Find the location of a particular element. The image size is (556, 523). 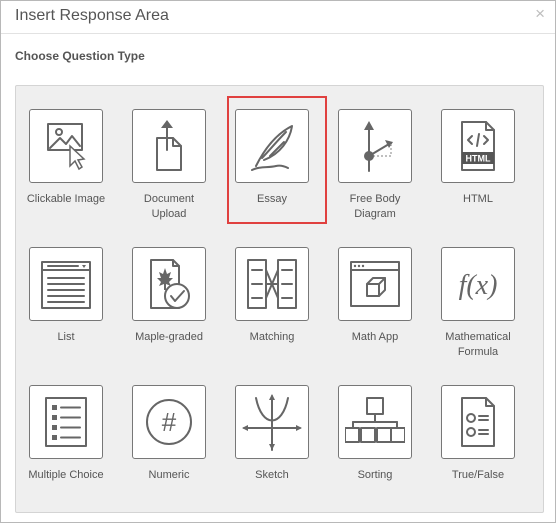

tile-free-body-diagram: Free Body Diagram is located at coordinates (375, 164).